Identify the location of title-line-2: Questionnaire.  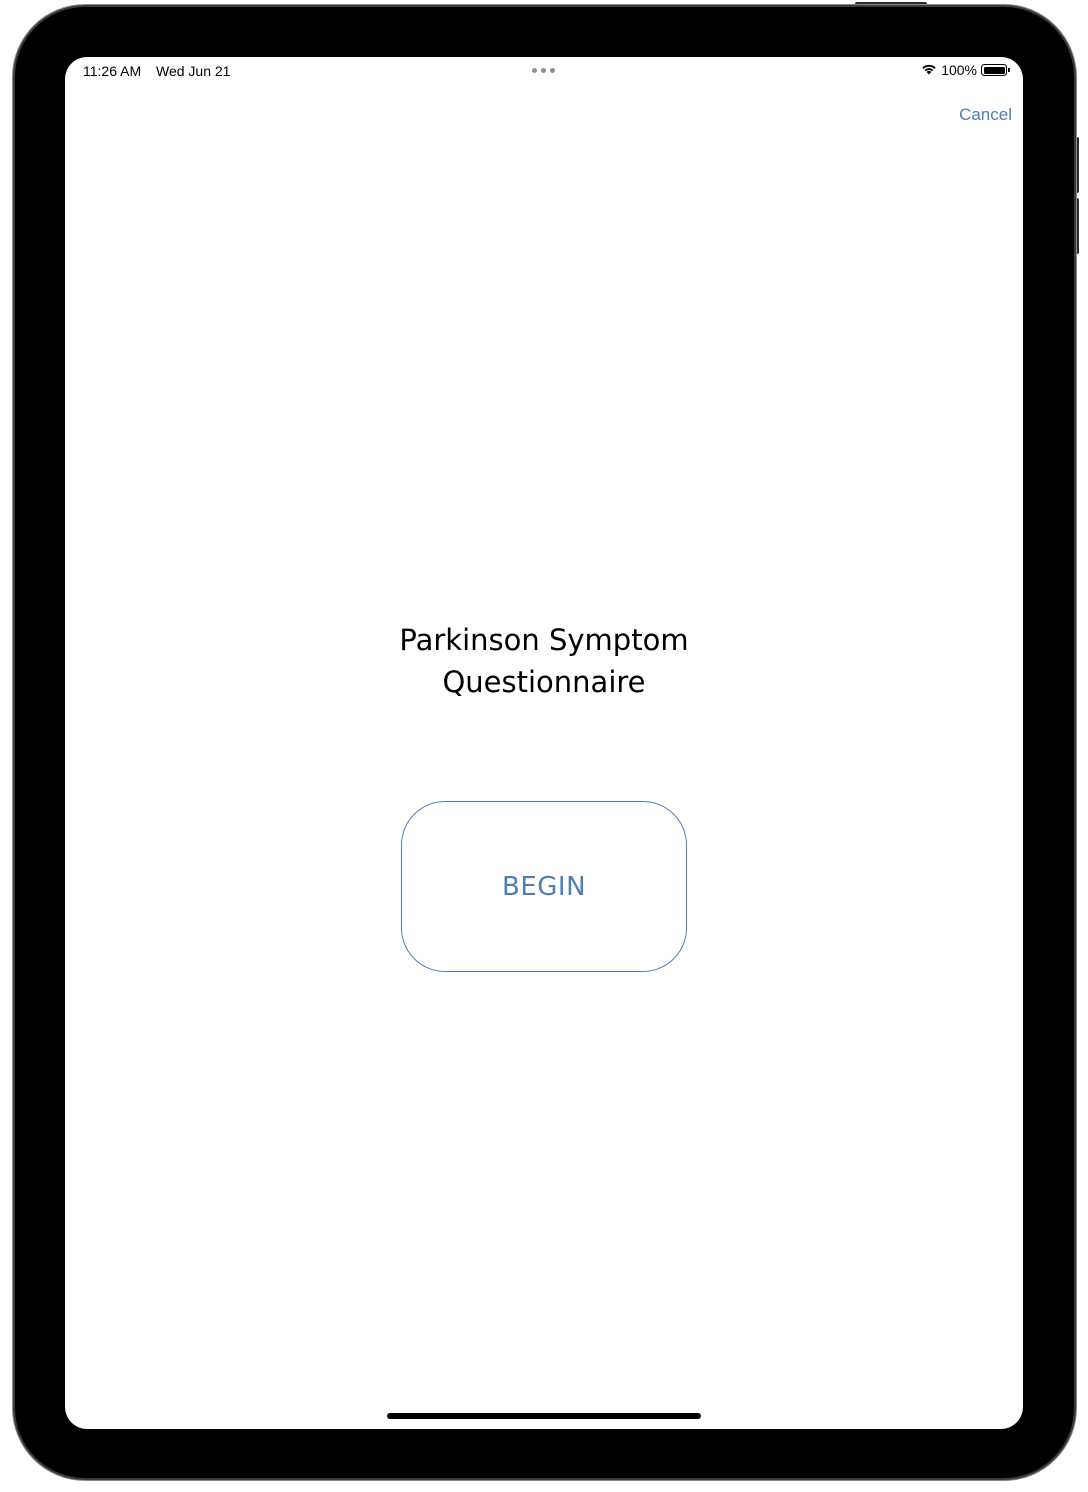
(544, 682).